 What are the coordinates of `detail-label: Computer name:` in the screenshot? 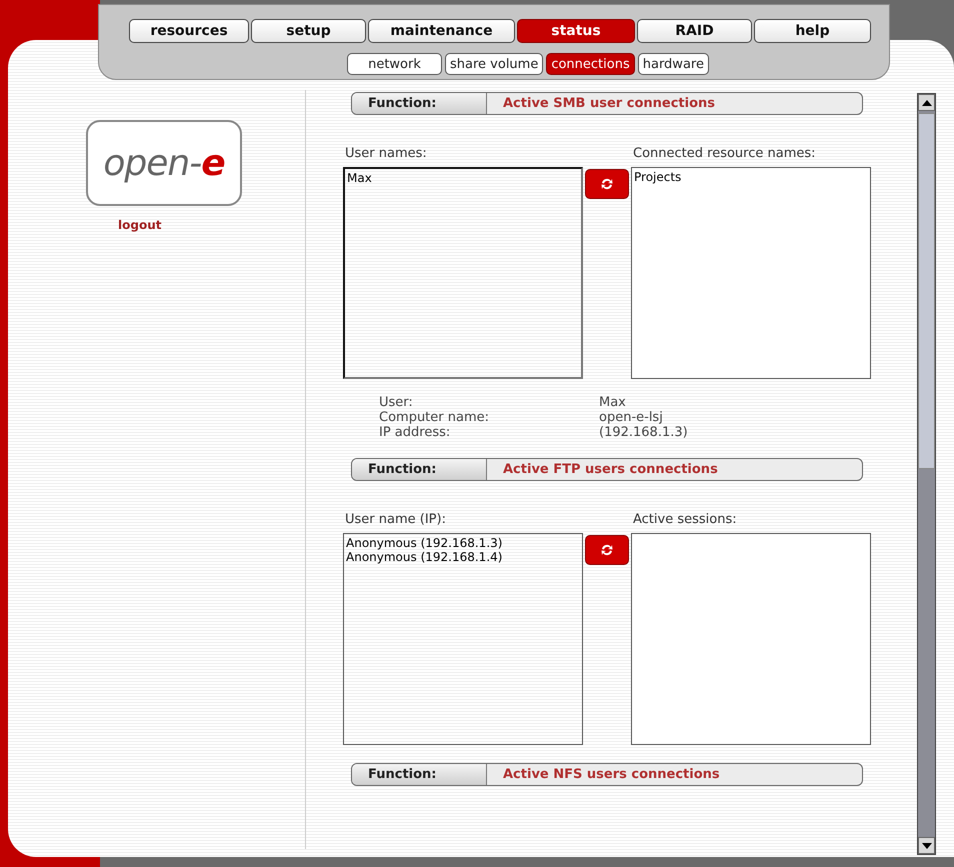 It's located at (434, 417).